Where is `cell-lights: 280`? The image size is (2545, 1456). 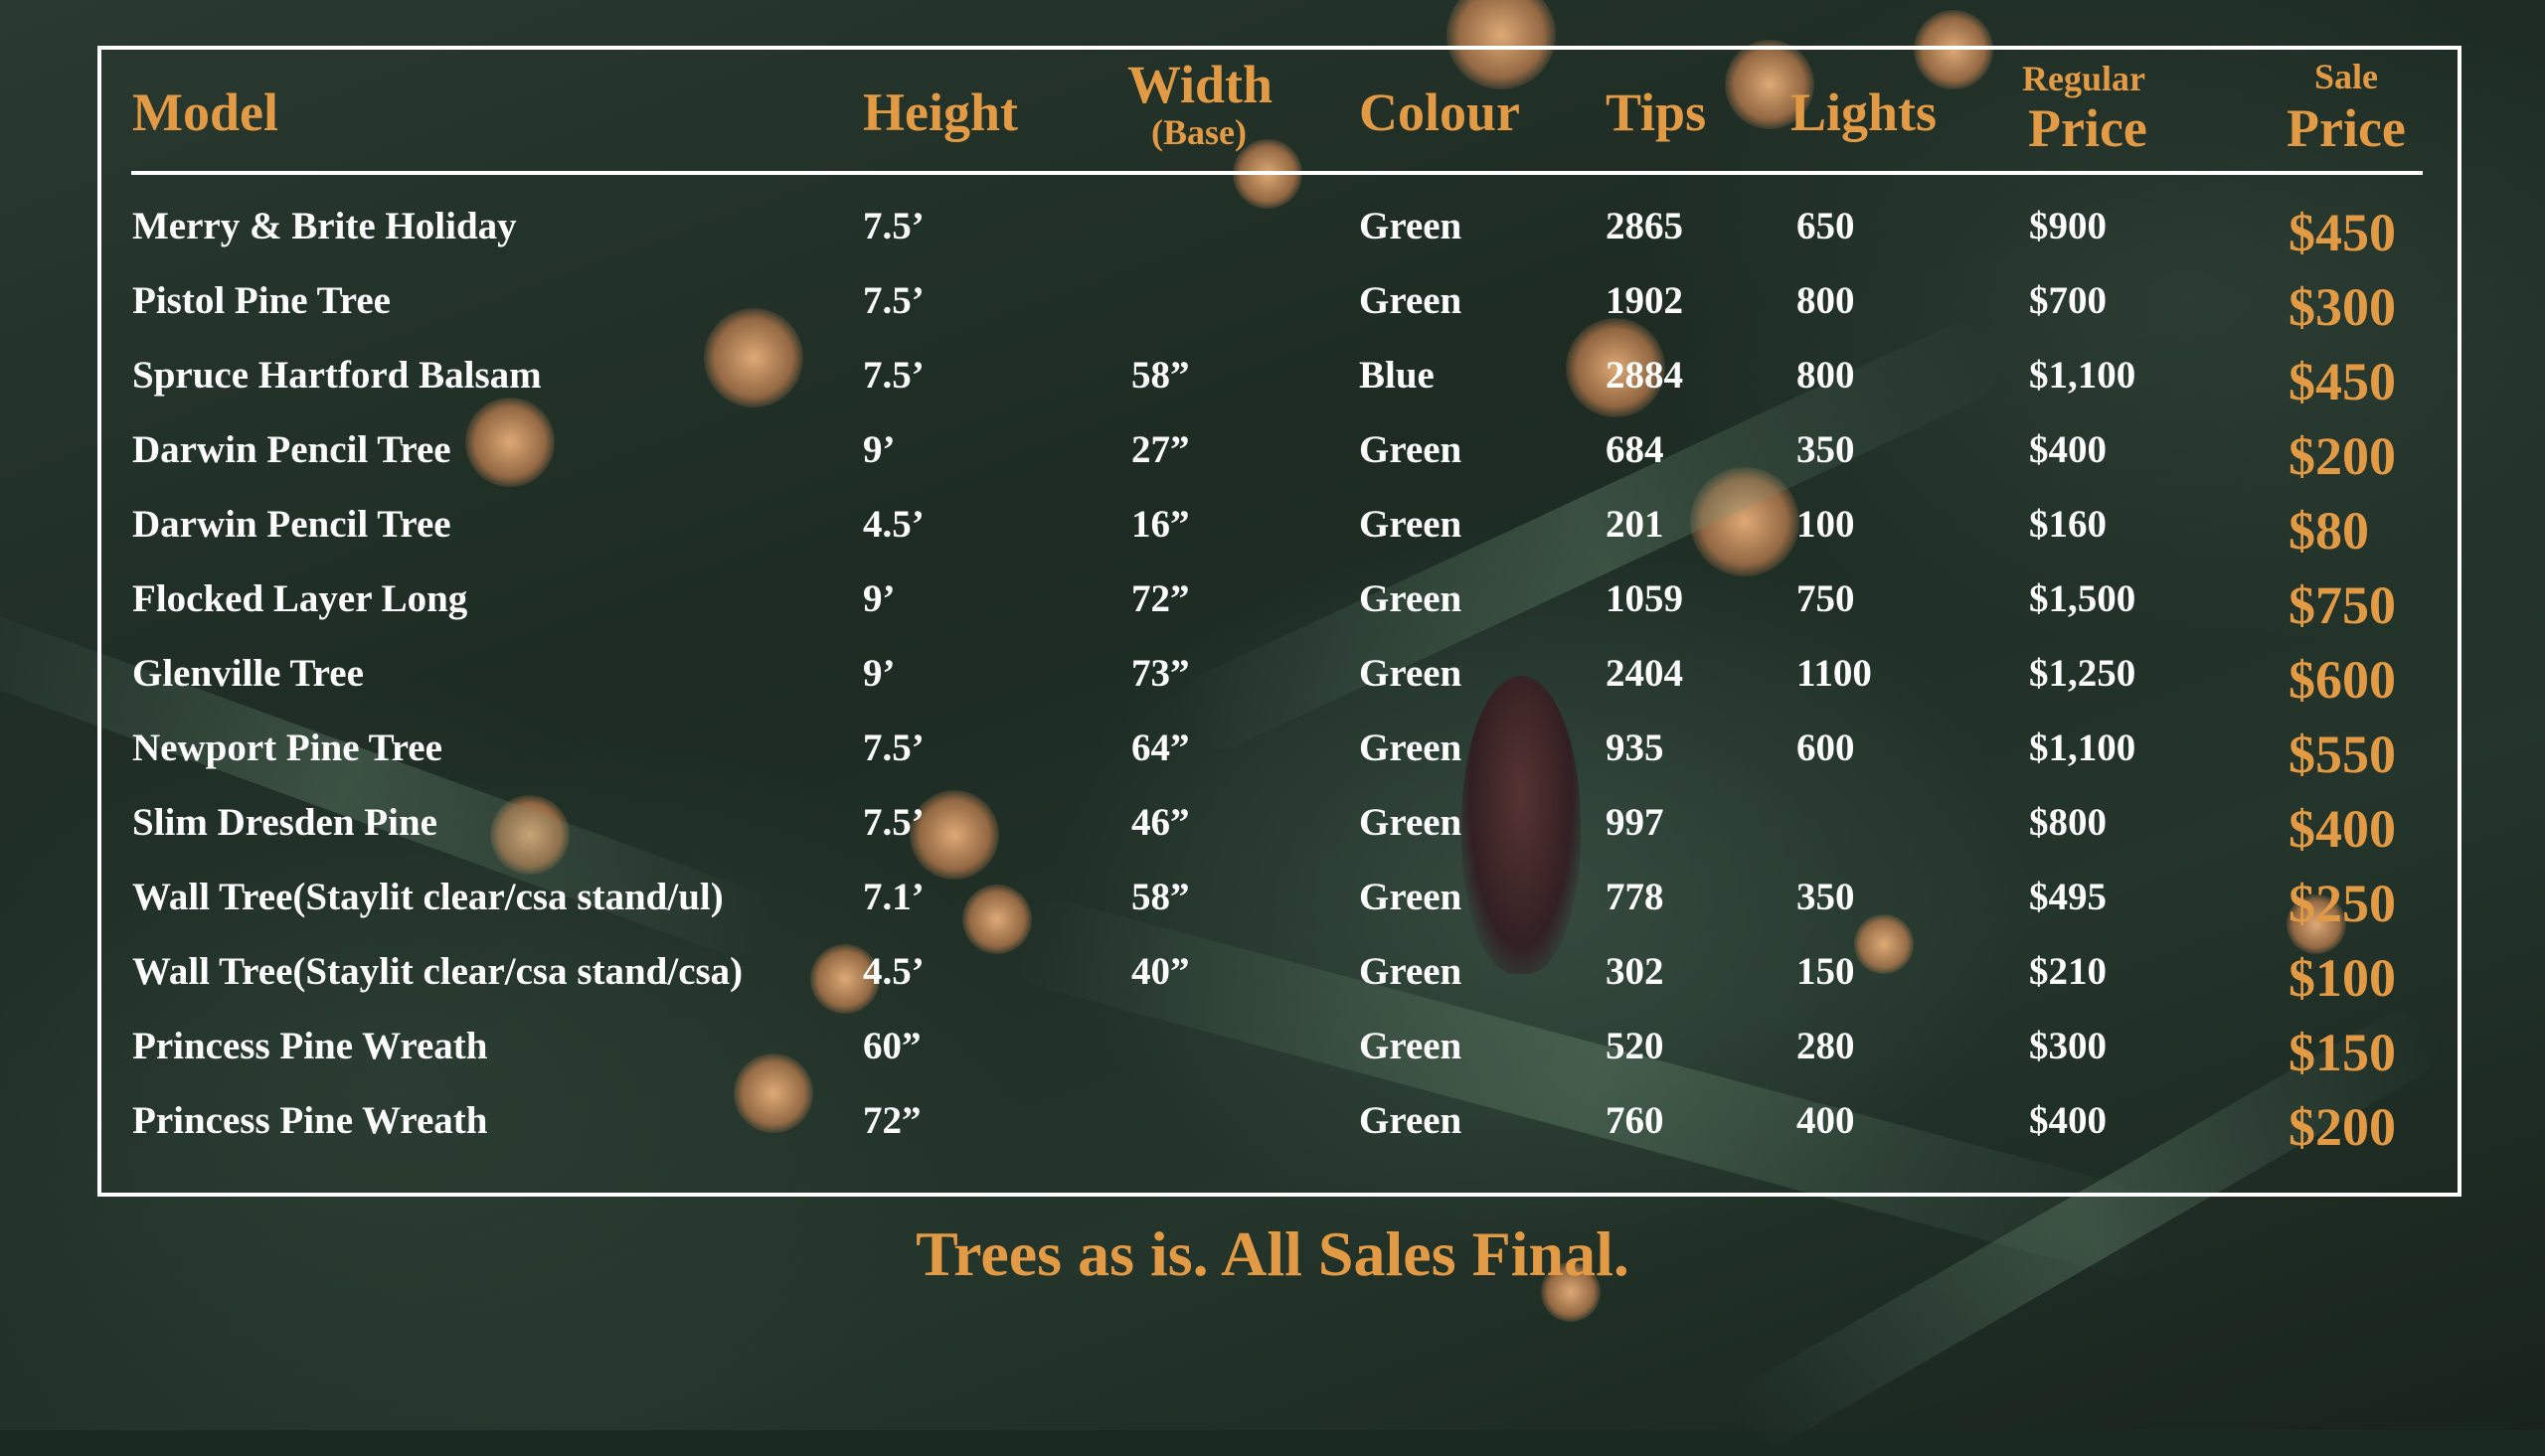
cell-lights: 280 is located at coordinates (1825, 1046).